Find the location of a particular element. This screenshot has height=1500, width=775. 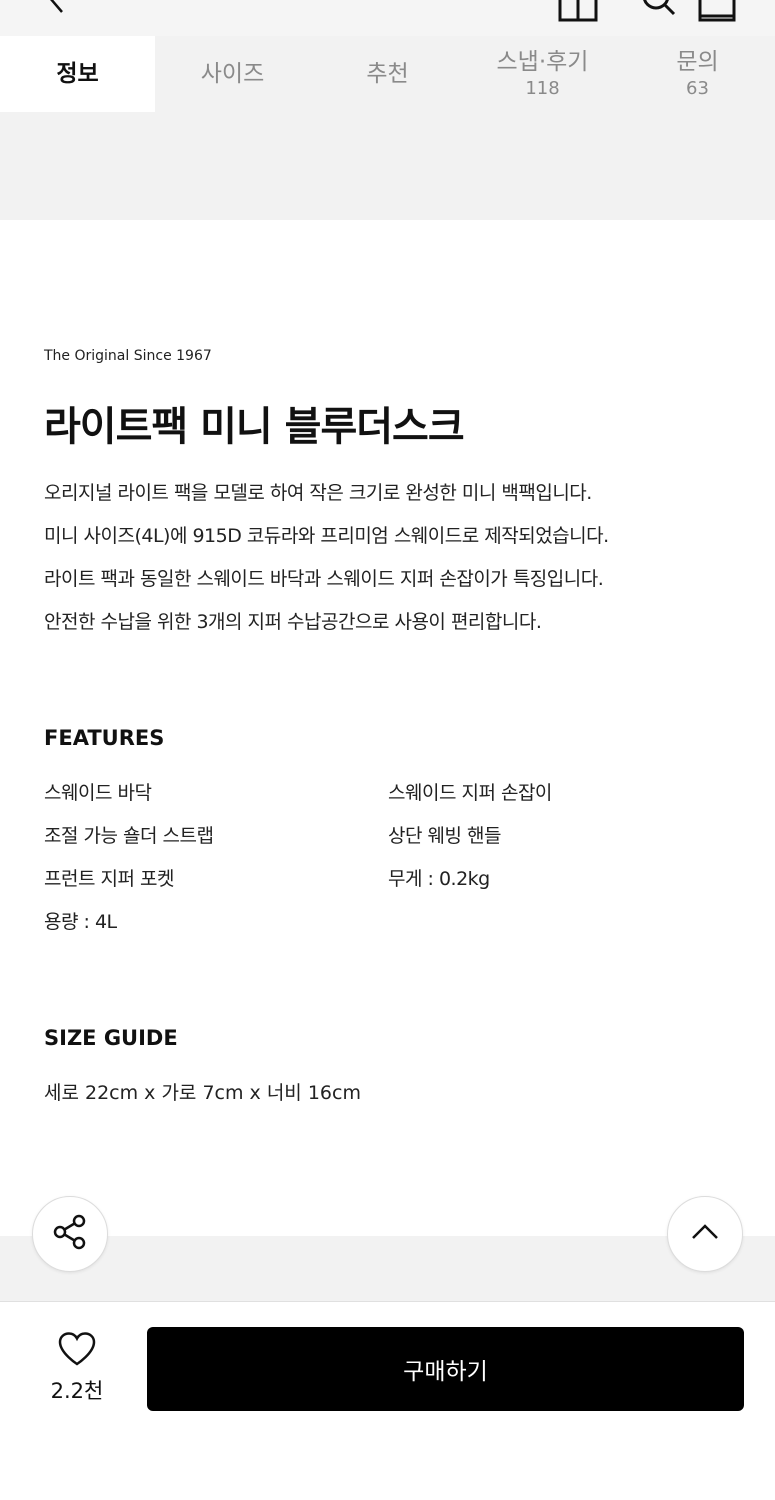

description-line: 라이트 팩과 동일한 스웨이드 바닥과 스웨이드 지퍼 손잡이가 특징입니다. is located at coordinates (324, 579).